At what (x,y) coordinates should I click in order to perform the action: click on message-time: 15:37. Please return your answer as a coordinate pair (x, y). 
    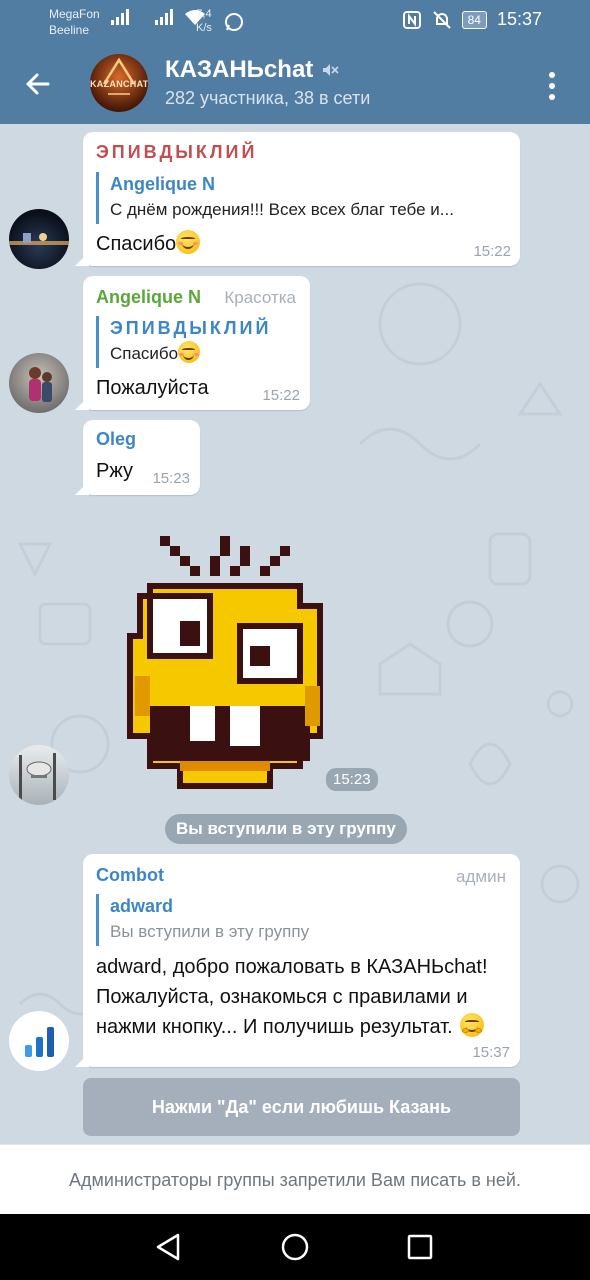
    Looking at the image, I should click on (491, 1052).